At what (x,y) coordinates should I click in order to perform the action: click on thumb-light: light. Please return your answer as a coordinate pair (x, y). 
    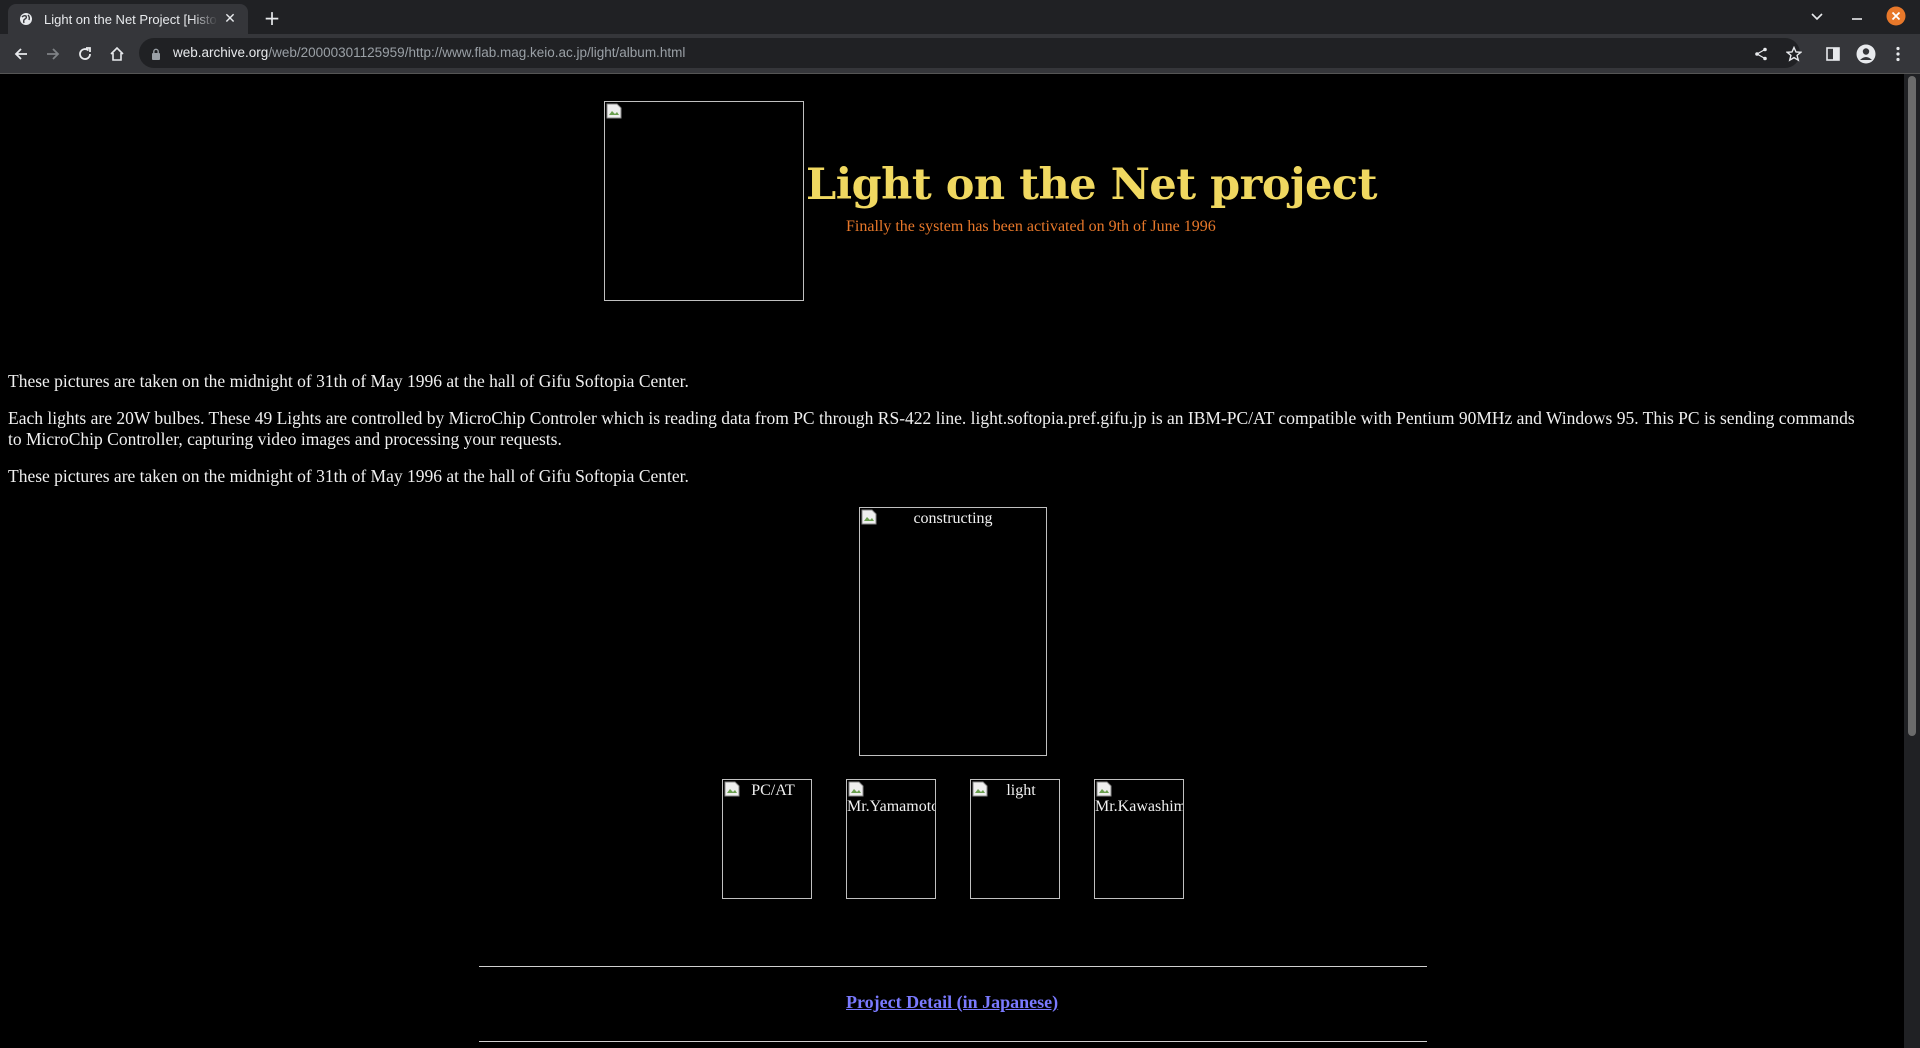
    Looking at the image, I should click on (1015, 839).